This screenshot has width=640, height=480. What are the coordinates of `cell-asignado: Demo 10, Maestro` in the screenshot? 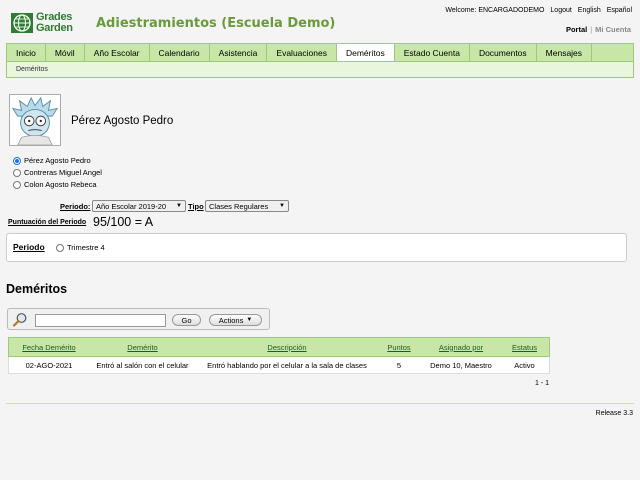 It's located at (461, 365).